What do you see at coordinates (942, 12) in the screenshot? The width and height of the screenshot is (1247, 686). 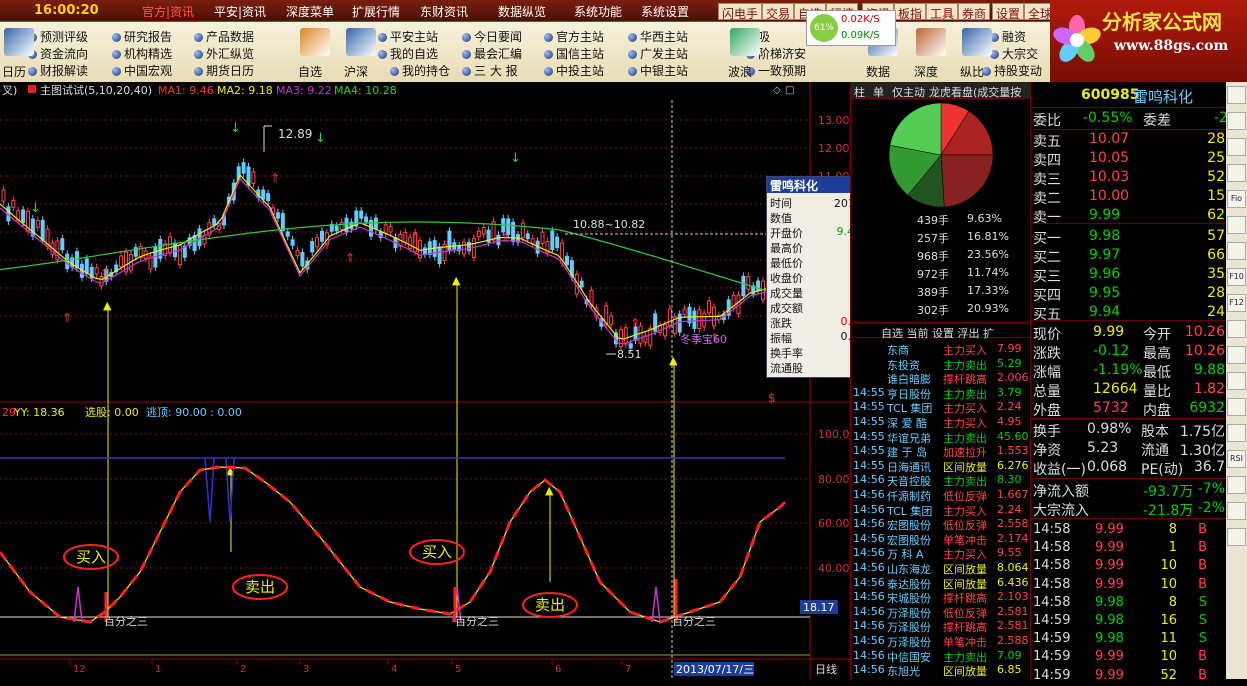 I see `tools-button: 工具` at bounding box center [942, 12].